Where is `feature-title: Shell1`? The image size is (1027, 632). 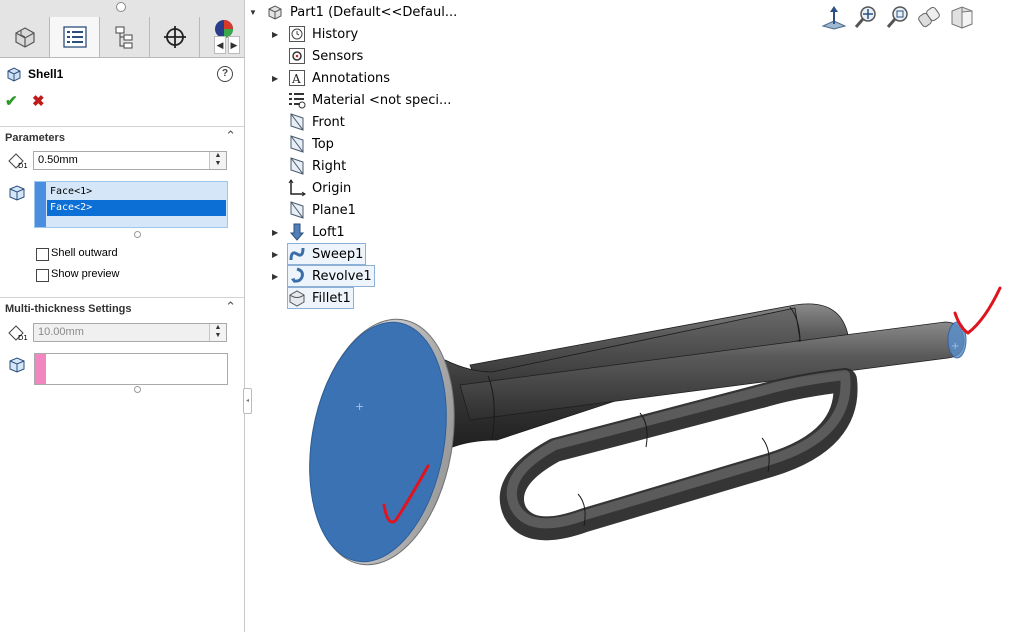 feature-title: Shell1 is located at coordinates (34, 74).